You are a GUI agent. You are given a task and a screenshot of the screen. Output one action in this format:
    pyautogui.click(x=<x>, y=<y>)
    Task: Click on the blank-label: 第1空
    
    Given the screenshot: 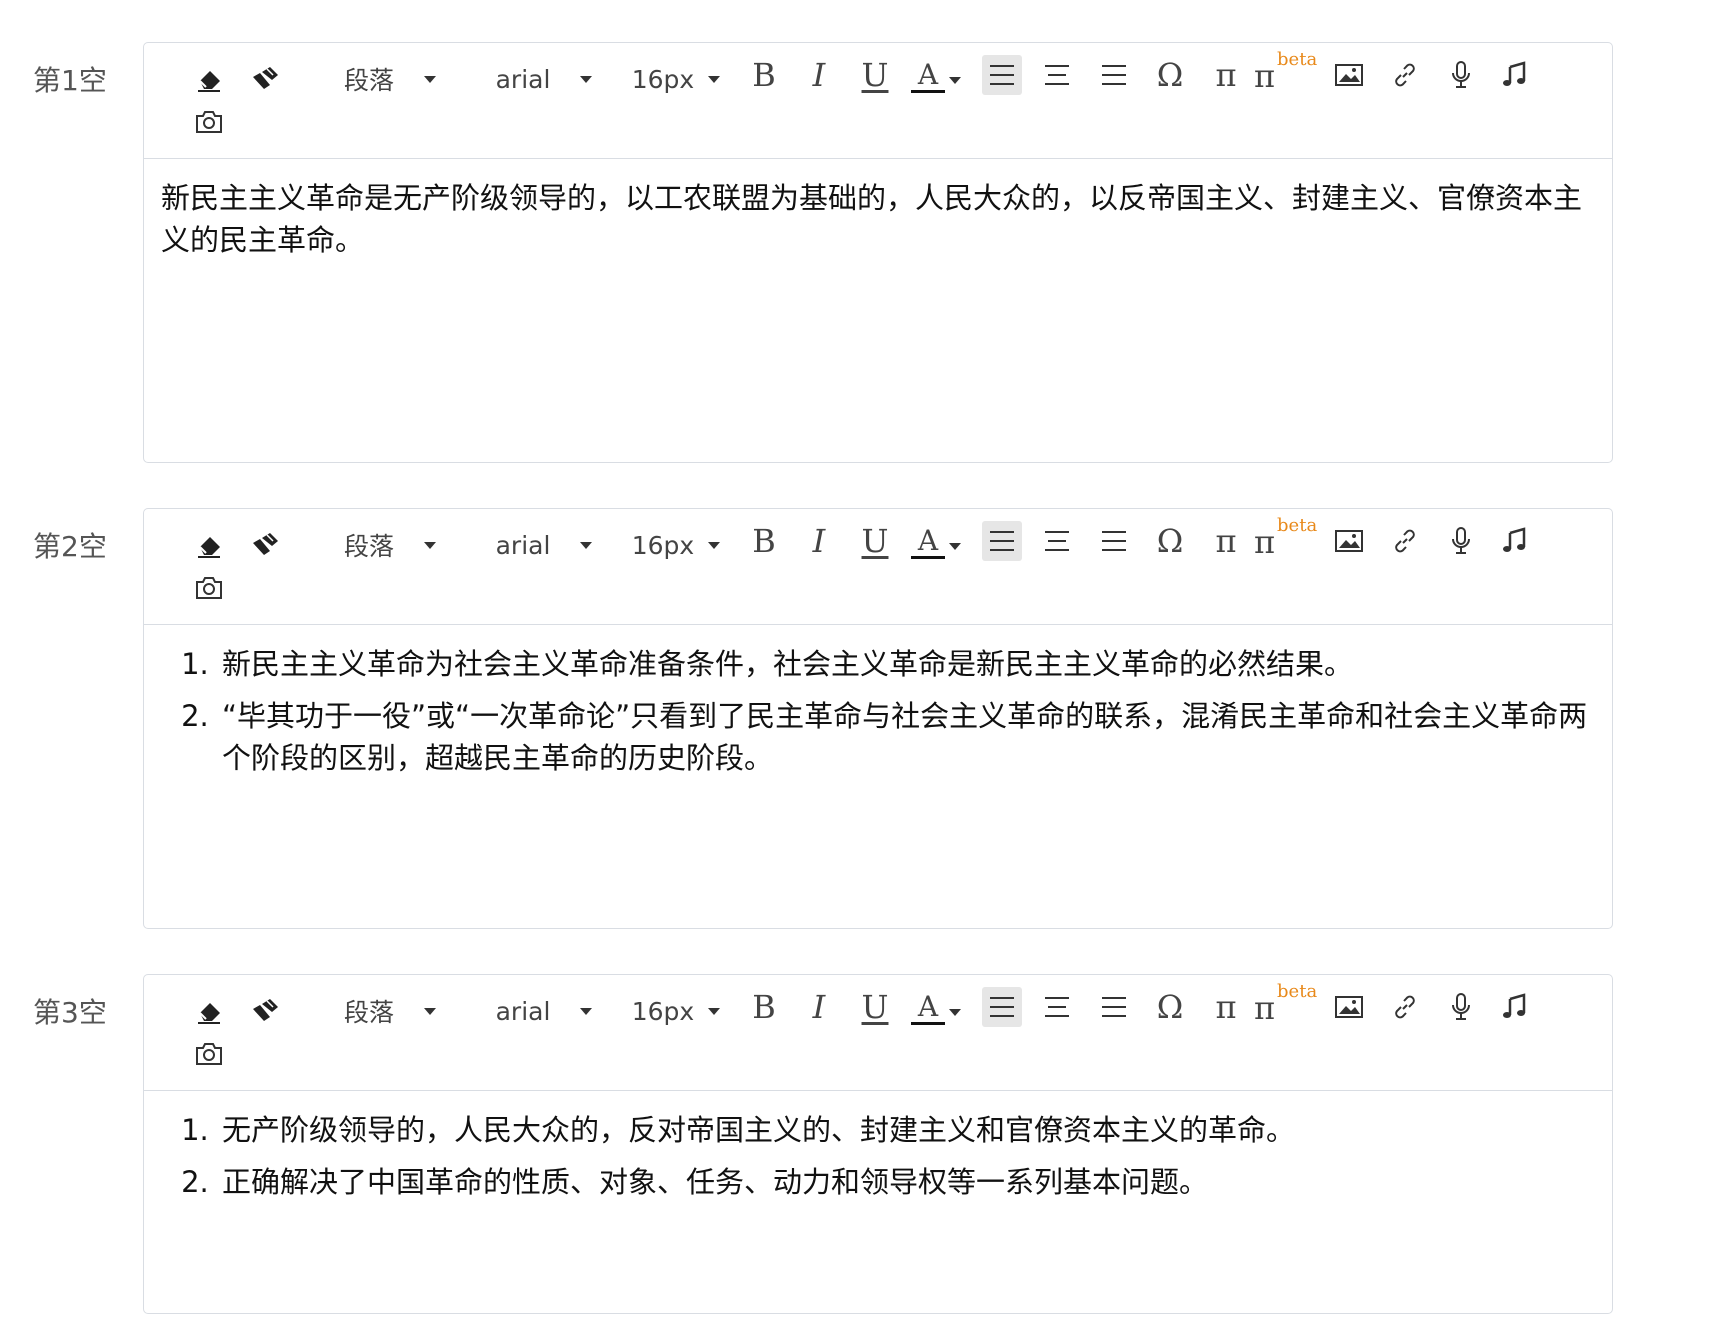 What is the action you would take?
    pyautogui.click(x=70, y=80)
    